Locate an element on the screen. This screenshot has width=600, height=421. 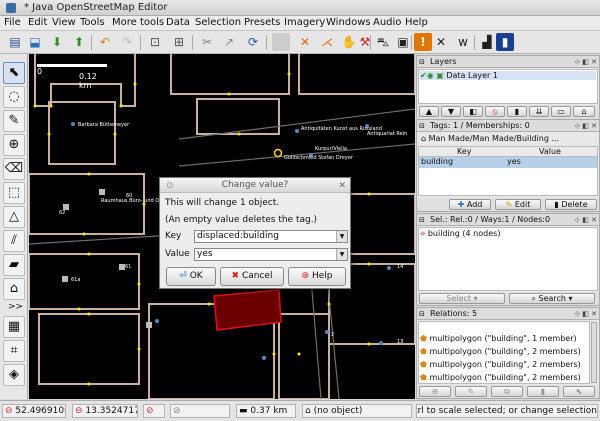
download-icon: ⬇ is located at coordinates (57, 42).